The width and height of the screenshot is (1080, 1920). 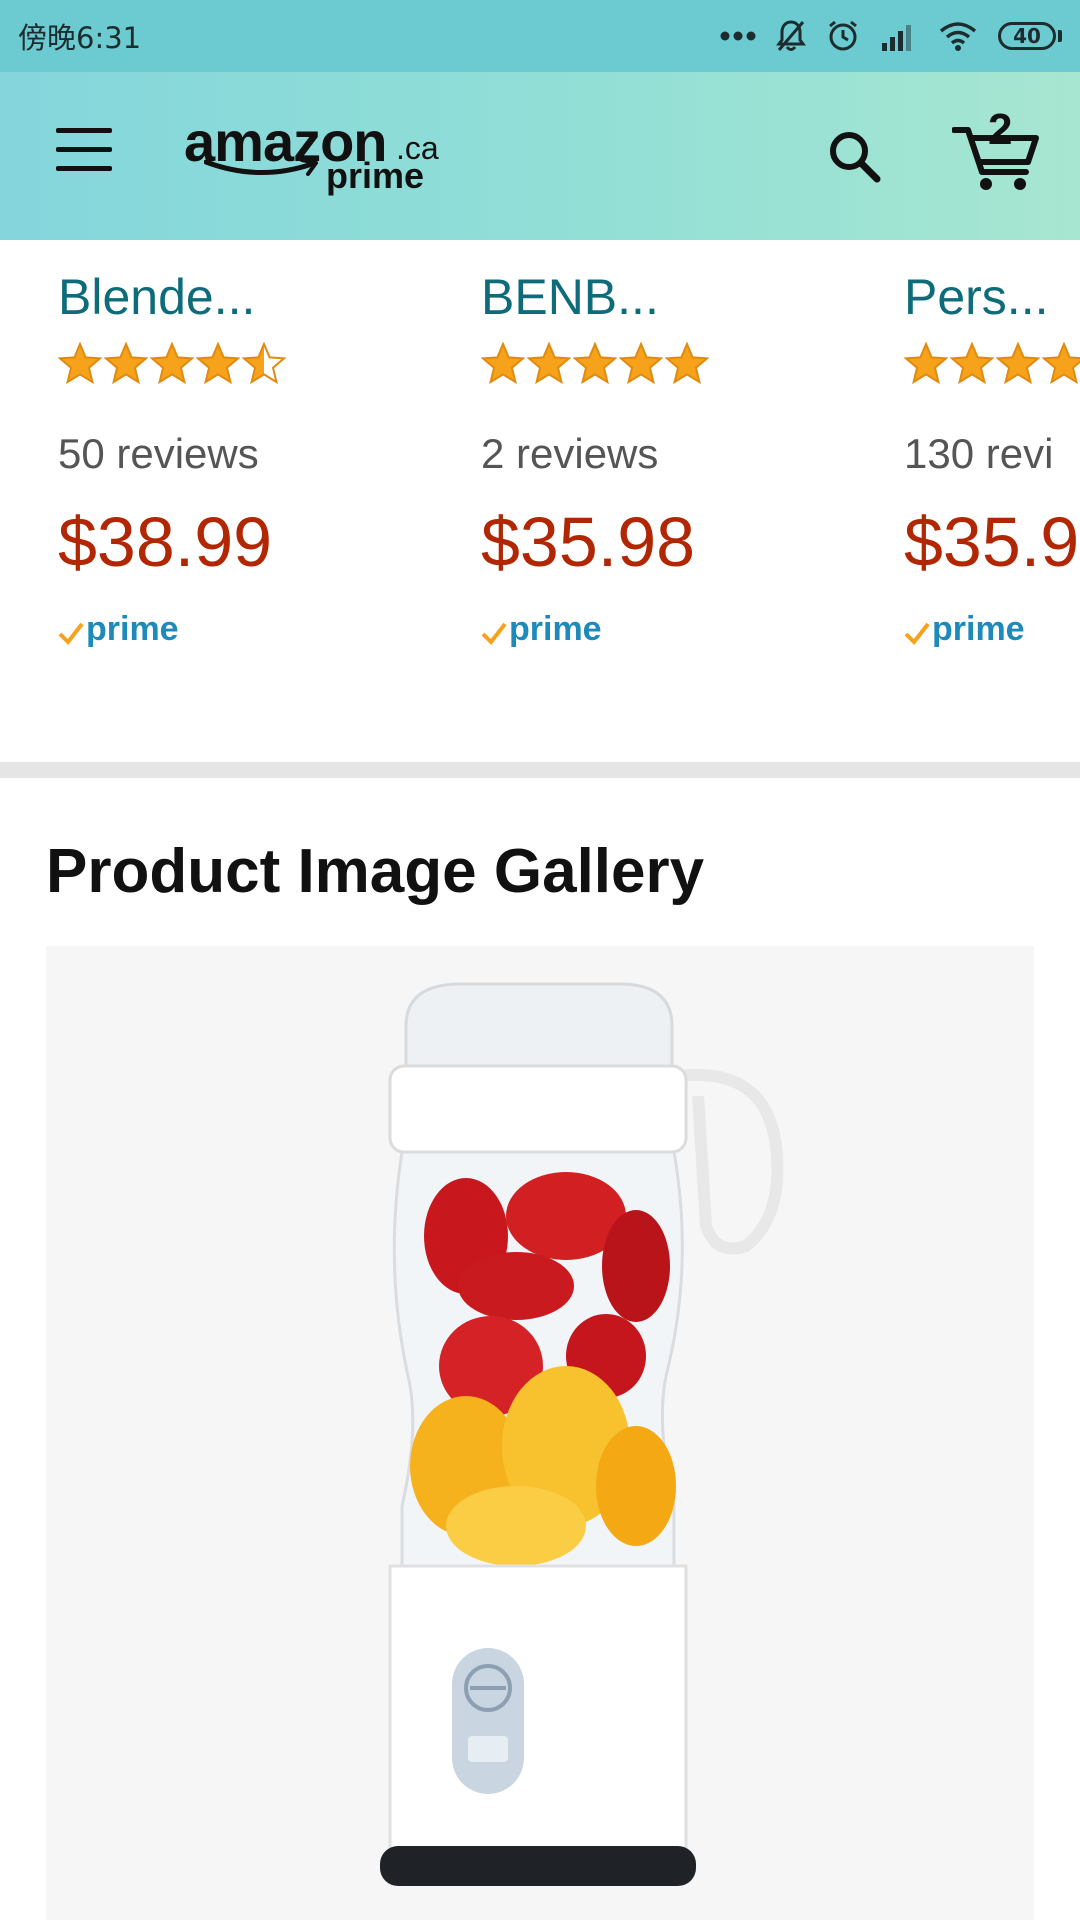 I want to click on status-bar: 傍晚6:31 40, so click(x=540, y=36).